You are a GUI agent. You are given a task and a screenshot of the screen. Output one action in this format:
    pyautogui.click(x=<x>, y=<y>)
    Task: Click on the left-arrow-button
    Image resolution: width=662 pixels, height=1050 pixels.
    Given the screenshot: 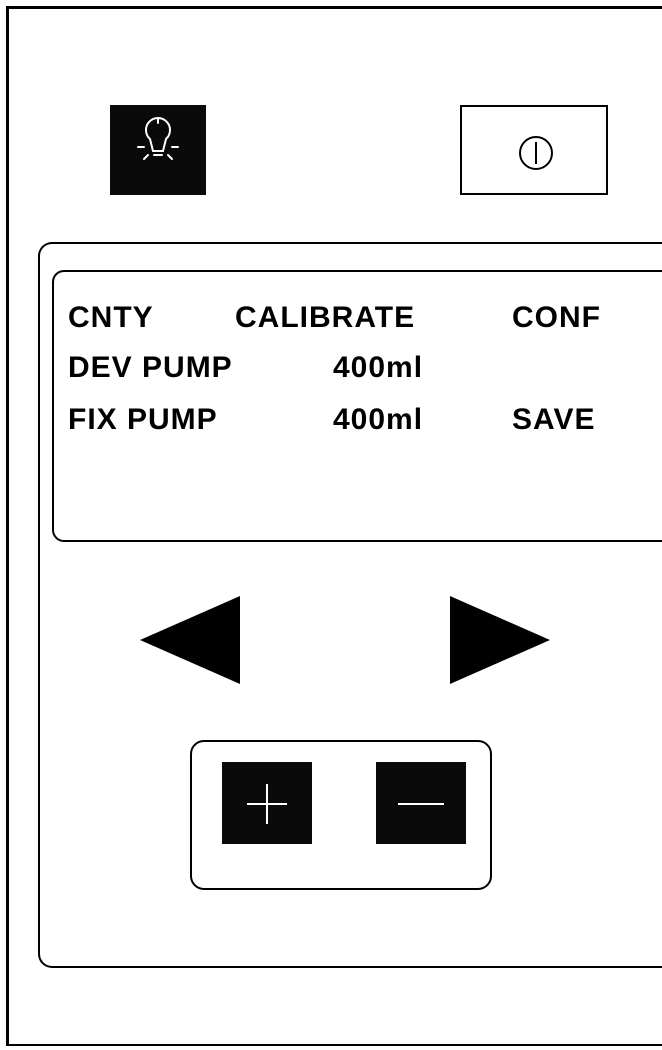 What is the action you would take?
    pyautogui.click(x=190, y=640)
    